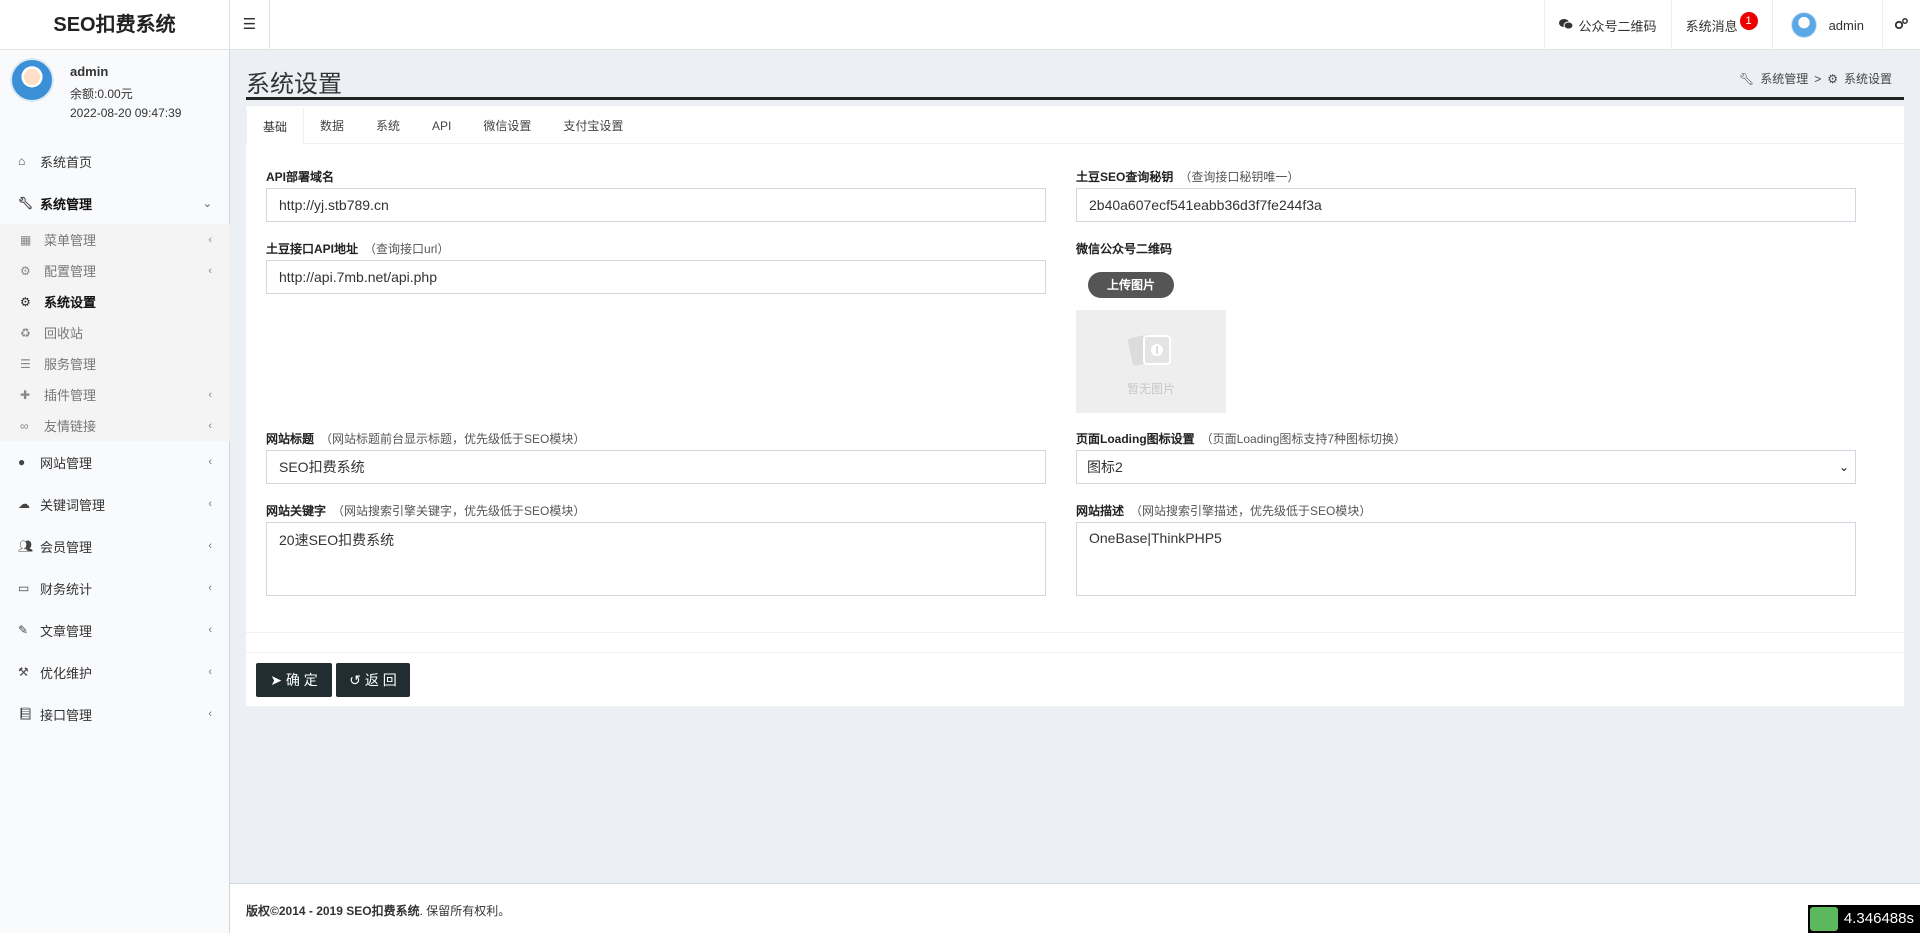 The height and width of the screenshot is (933, 1920). Describe the element at coordinates (1617, 26) in the screenshot. I see `qrcode-label: 公众号二维码` at that location.